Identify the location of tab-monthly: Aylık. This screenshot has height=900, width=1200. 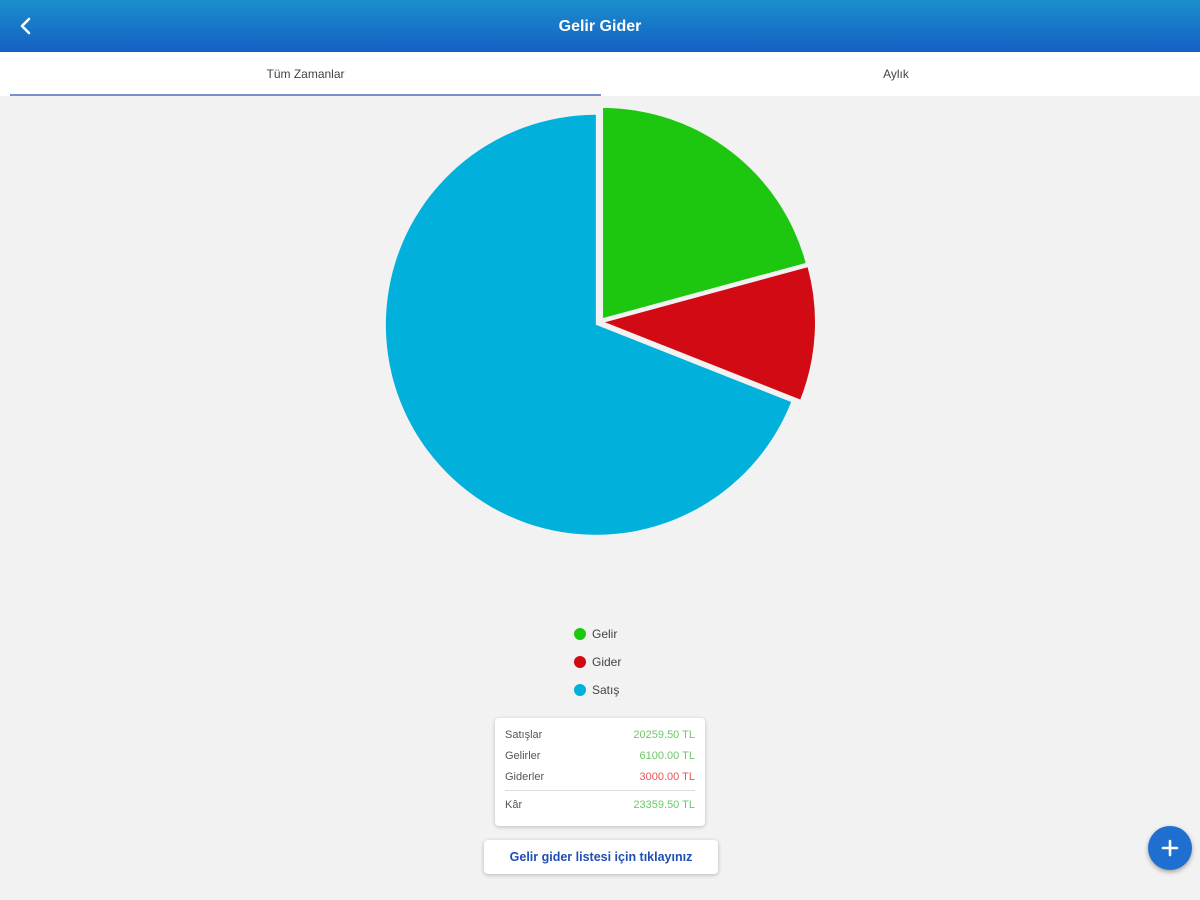
(896, 74).